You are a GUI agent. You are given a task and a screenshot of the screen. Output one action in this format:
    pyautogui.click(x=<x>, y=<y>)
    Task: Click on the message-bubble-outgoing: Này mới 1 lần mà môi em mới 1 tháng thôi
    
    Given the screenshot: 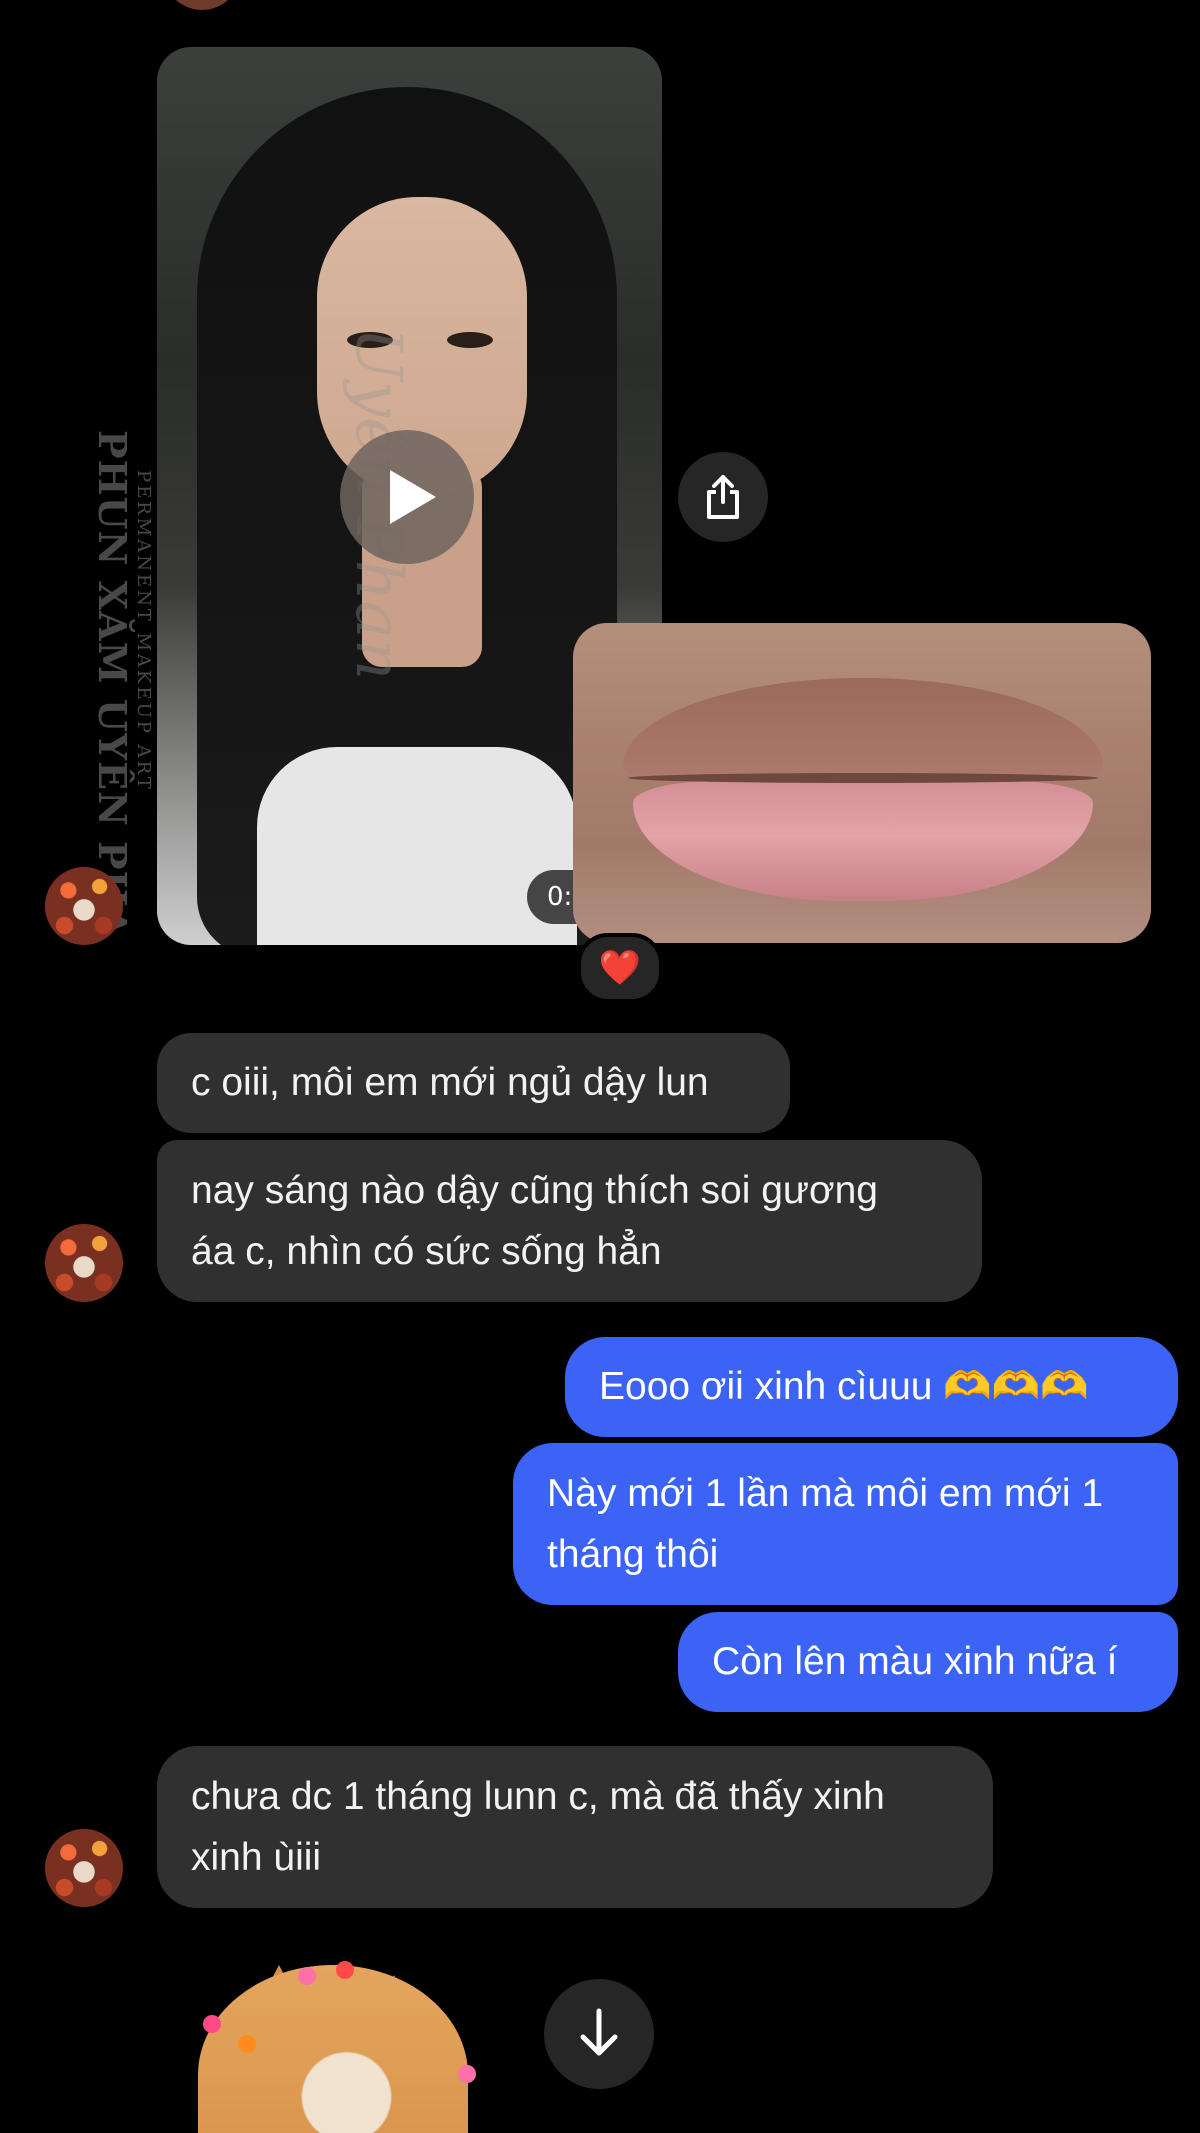 What is the action you would take?
    pyautogui.click(x=845, y=1524)
    